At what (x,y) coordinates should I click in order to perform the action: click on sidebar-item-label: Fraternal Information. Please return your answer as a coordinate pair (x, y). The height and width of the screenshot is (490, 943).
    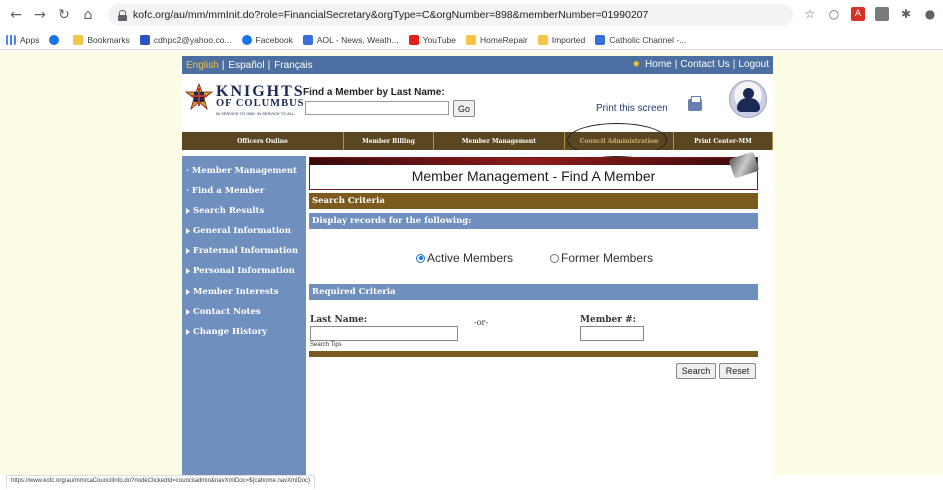
    Looking at the image, I should click on (246, 251).